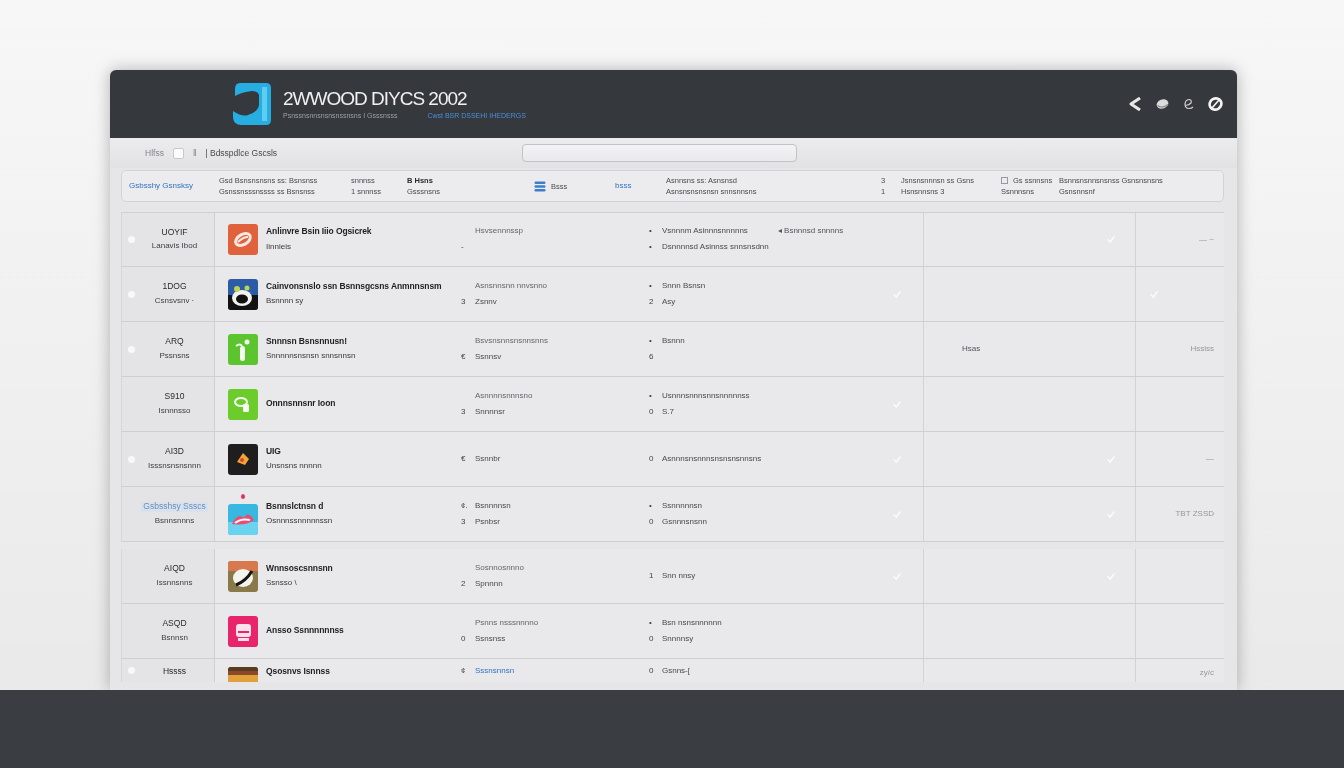  I want to click on row-subtitle: Ssnsso \, so click(282, 584).